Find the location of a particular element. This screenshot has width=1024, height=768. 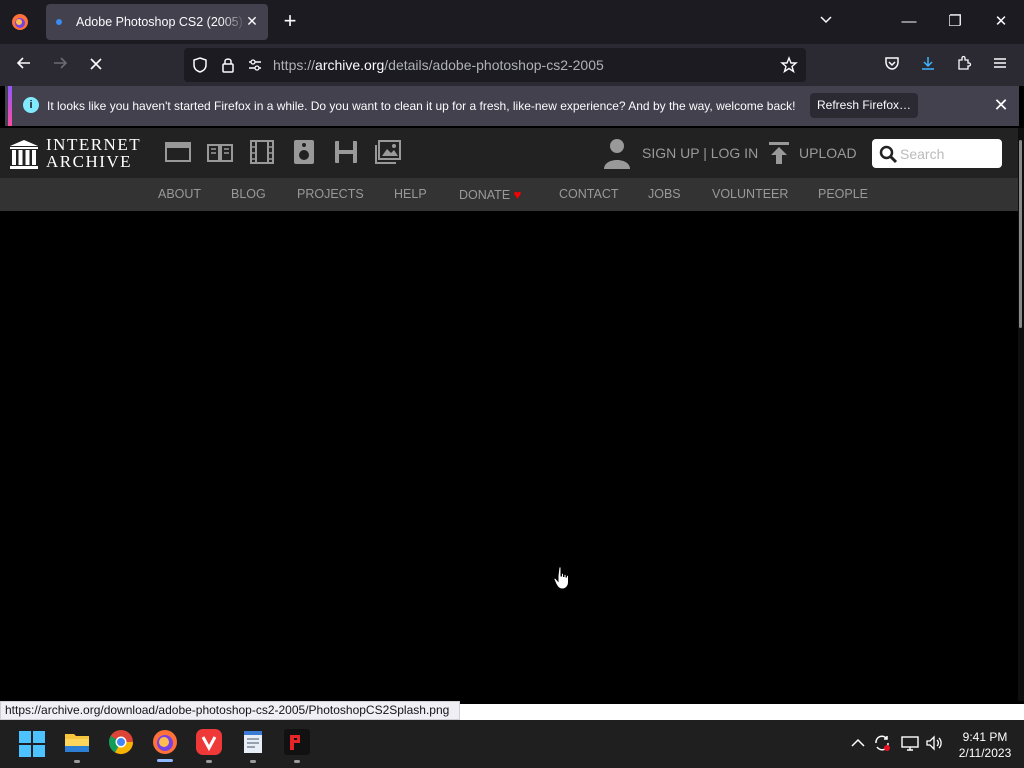

browser-tab-bar: Adobe Photoshop CS2 (2005) : a ✕ + — ❐ ✕ is located at coordinates (512, 22).